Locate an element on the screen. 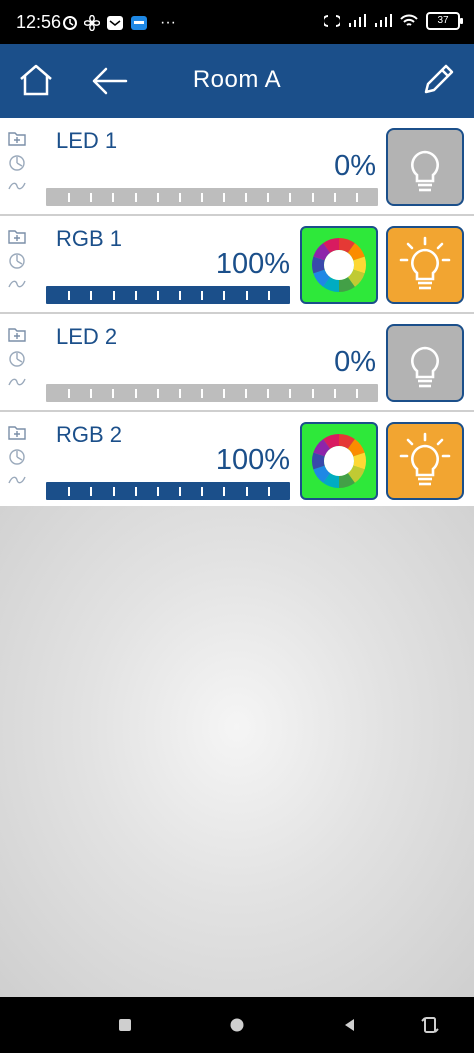  home-circle-icon is located at coordinates (237, 1025).